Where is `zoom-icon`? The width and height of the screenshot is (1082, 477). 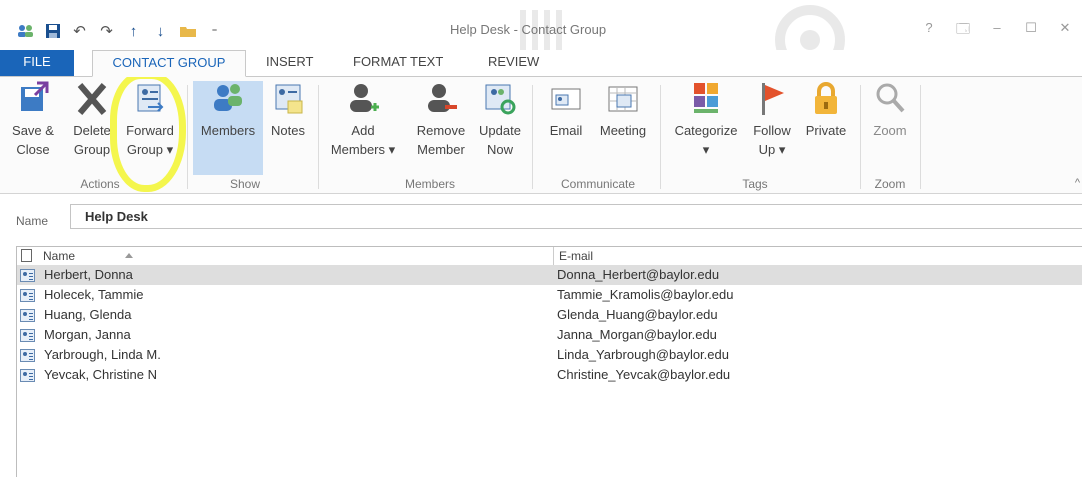
zoom-icon is located at coordinates (890, 99).